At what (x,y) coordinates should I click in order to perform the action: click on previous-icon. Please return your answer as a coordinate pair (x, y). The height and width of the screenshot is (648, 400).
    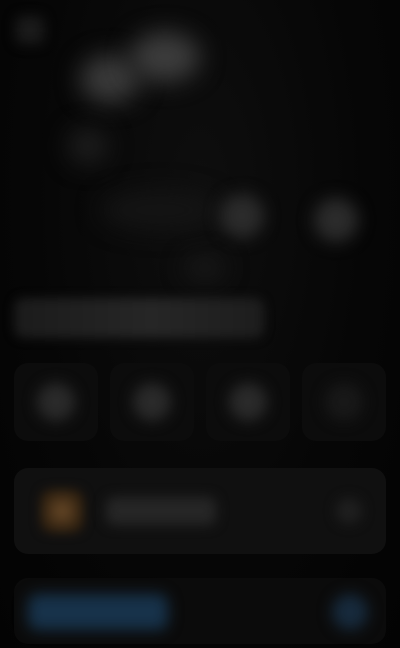
    Looking at the image, I should click on (56, 402).